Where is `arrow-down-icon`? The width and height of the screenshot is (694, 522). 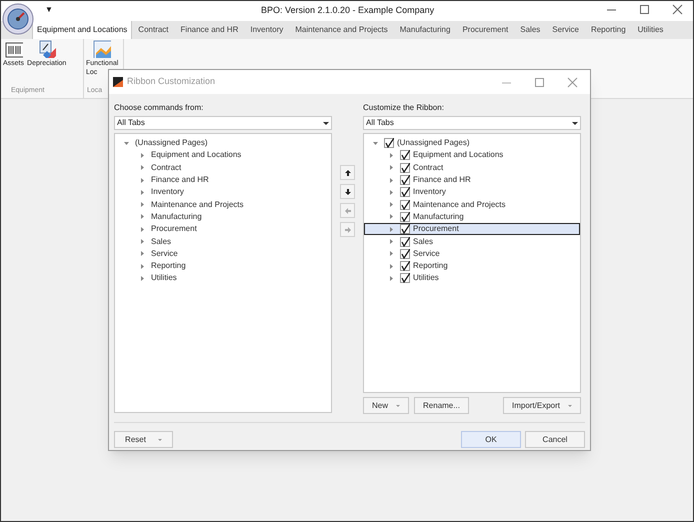 arrow-down-icon is located at coordinates (348, 192).